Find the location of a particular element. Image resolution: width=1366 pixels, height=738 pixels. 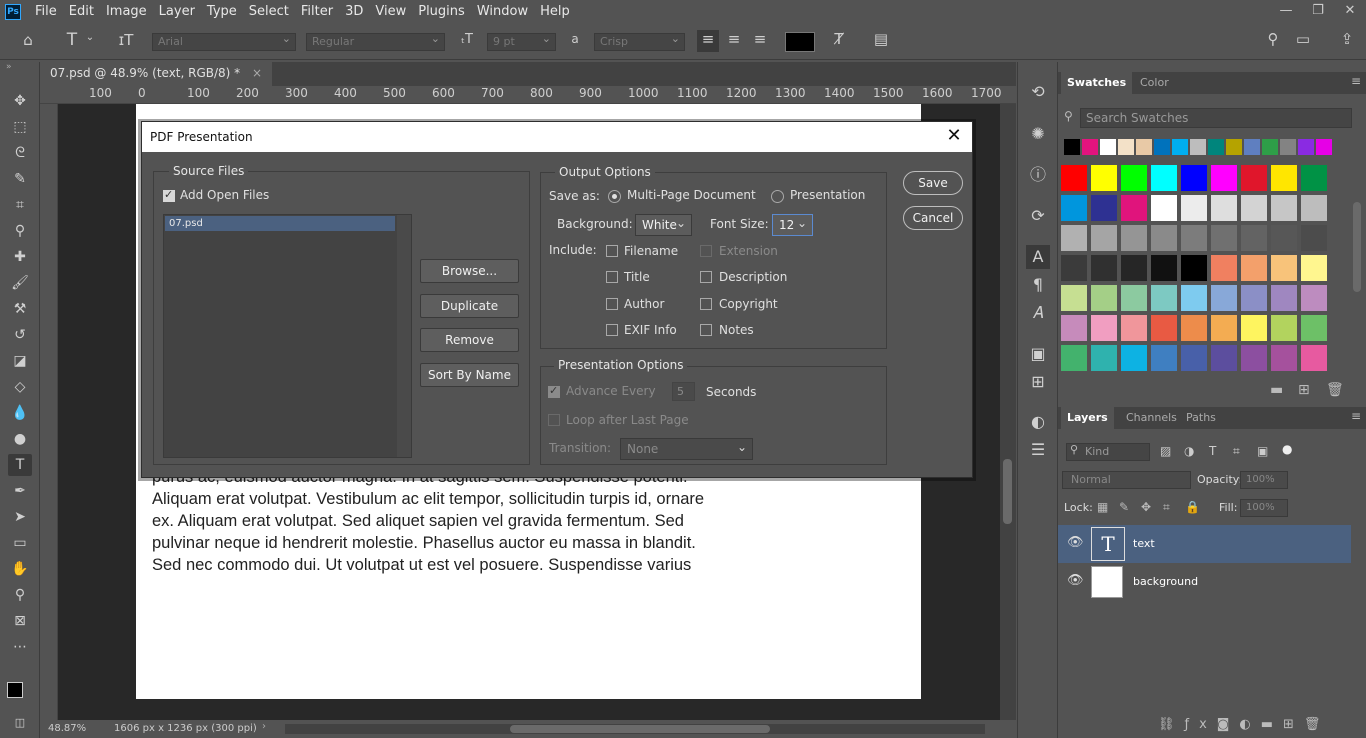

document-tab: 07.psd @ 48.9% (text, RGB/8) * × is located at coordinates (156, 74).